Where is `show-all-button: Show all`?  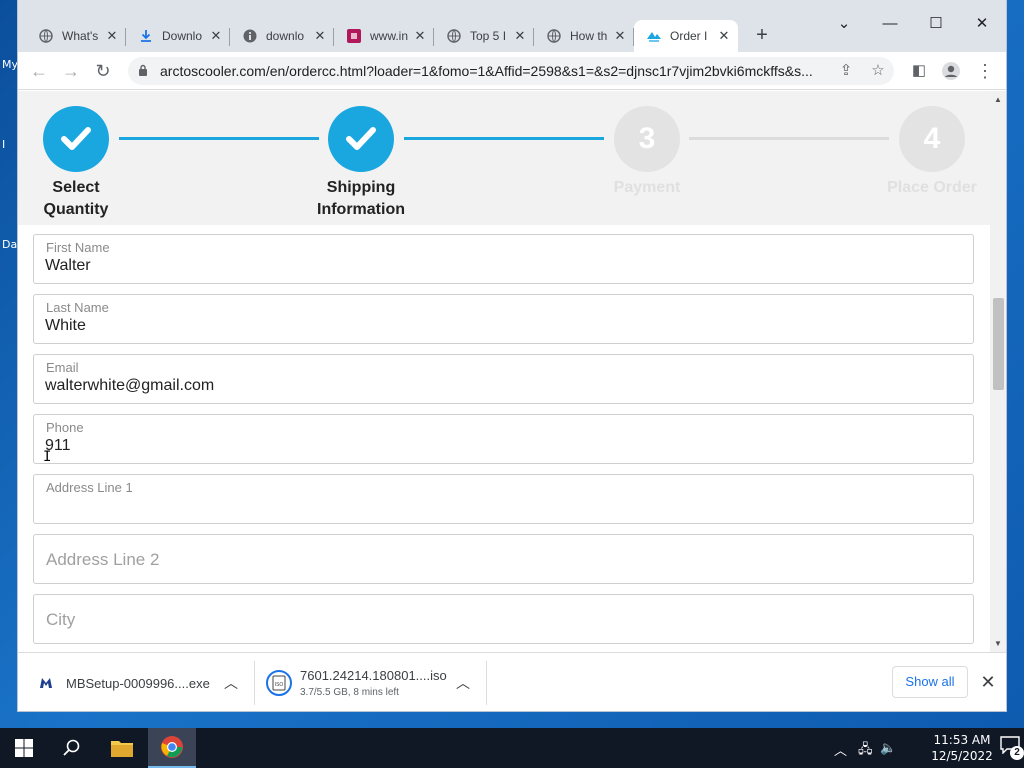 show-all-button: Show all is located at coordinates (930, 682).